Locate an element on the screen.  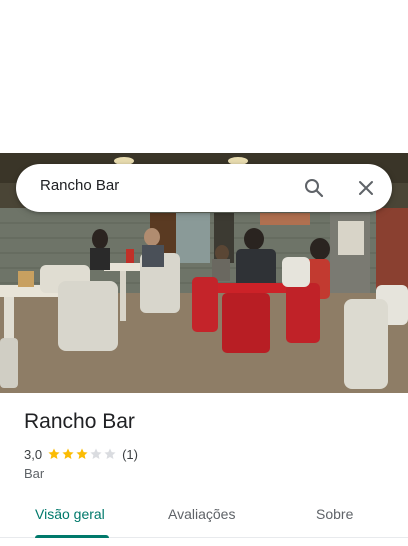
place-title: Rancho Bar is located at coordinates (79, 421).